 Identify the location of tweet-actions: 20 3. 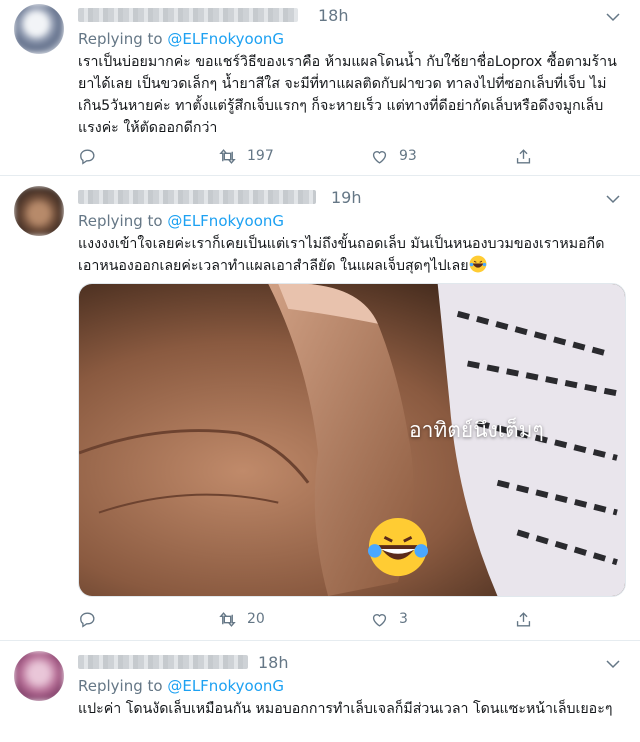
(313, 619).